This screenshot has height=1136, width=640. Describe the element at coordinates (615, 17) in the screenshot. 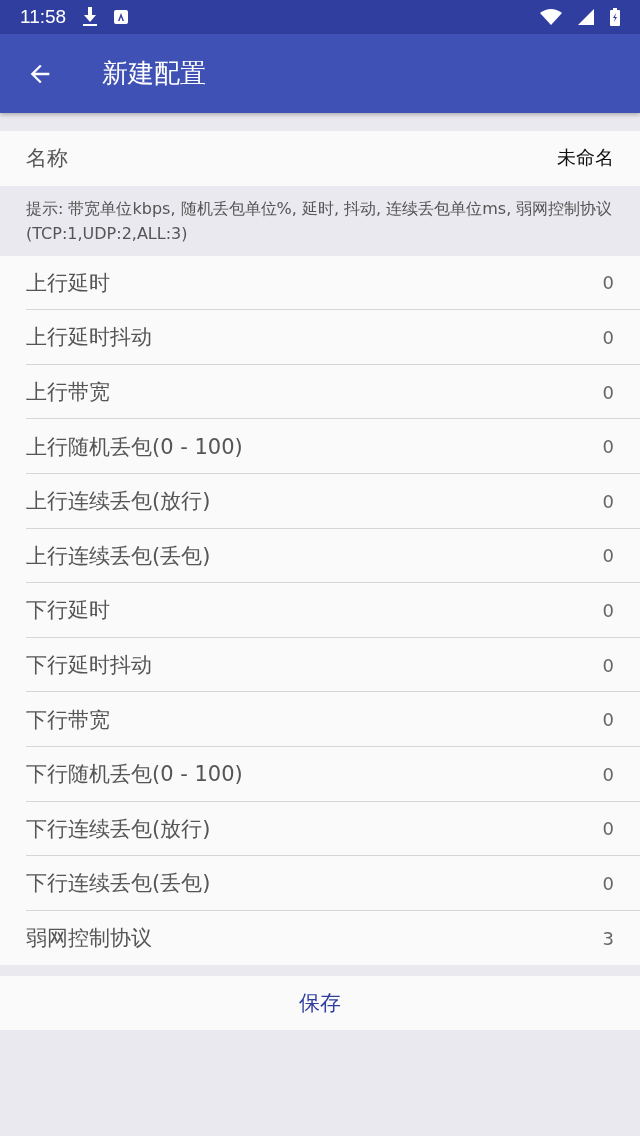

I see `battery-icon` at that location.